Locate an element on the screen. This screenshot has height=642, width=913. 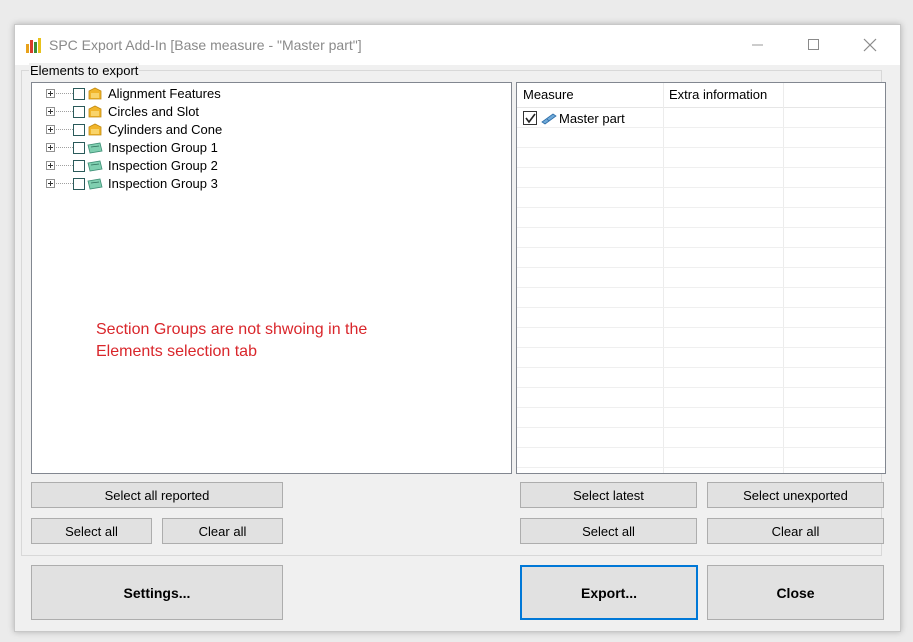
tree-item-inspection-group-1: Inspection Group 1 is located at coordinates (267, 148).